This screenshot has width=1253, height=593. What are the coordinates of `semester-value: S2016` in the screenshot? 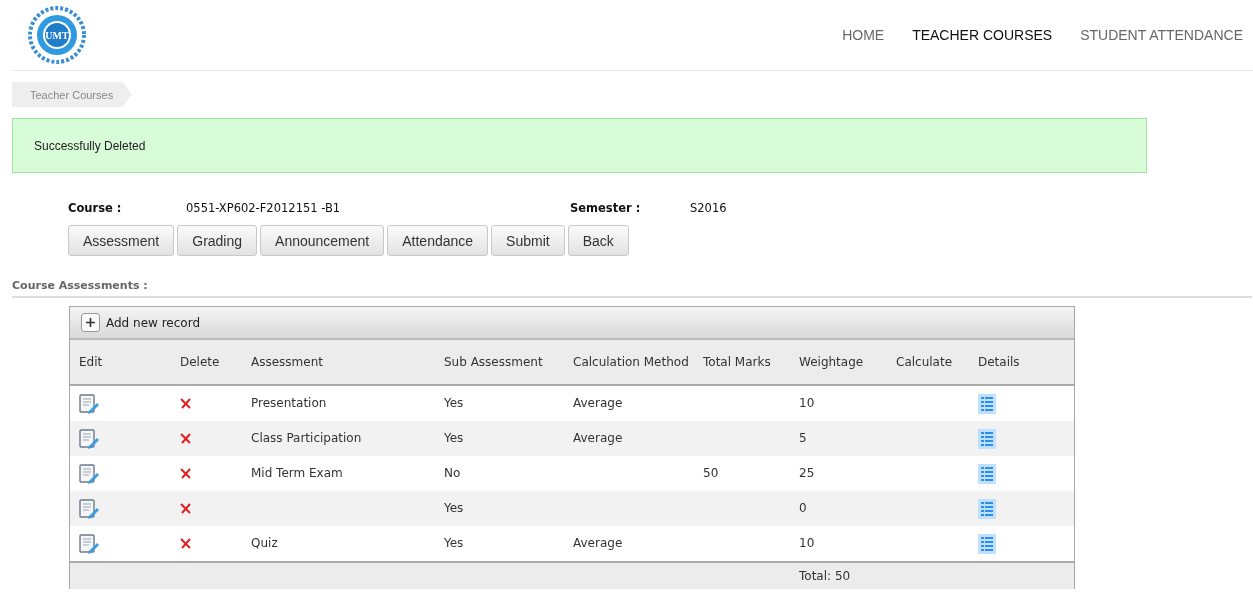 It's located at (709, 208).